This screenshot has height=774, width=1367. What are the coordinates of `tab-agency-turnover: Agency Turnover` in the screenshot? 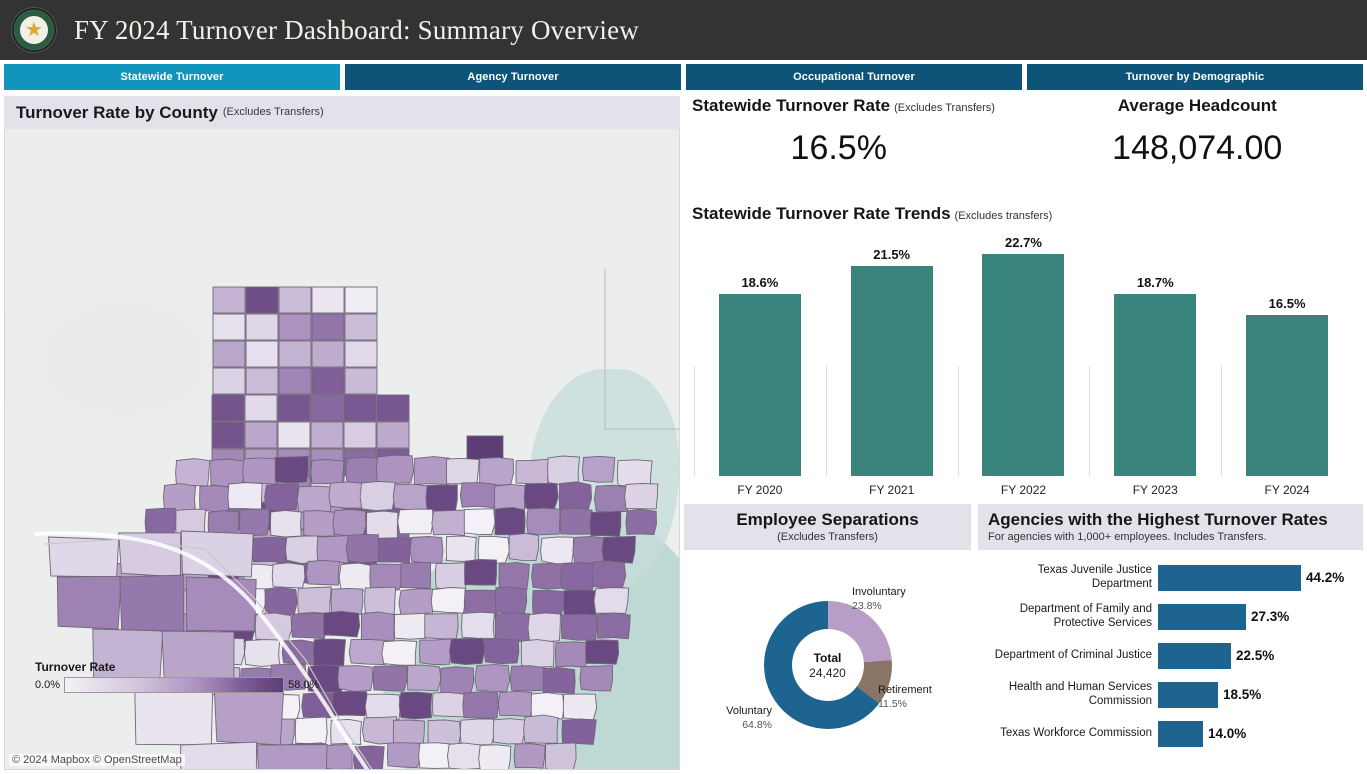 It's located at (513, 77).